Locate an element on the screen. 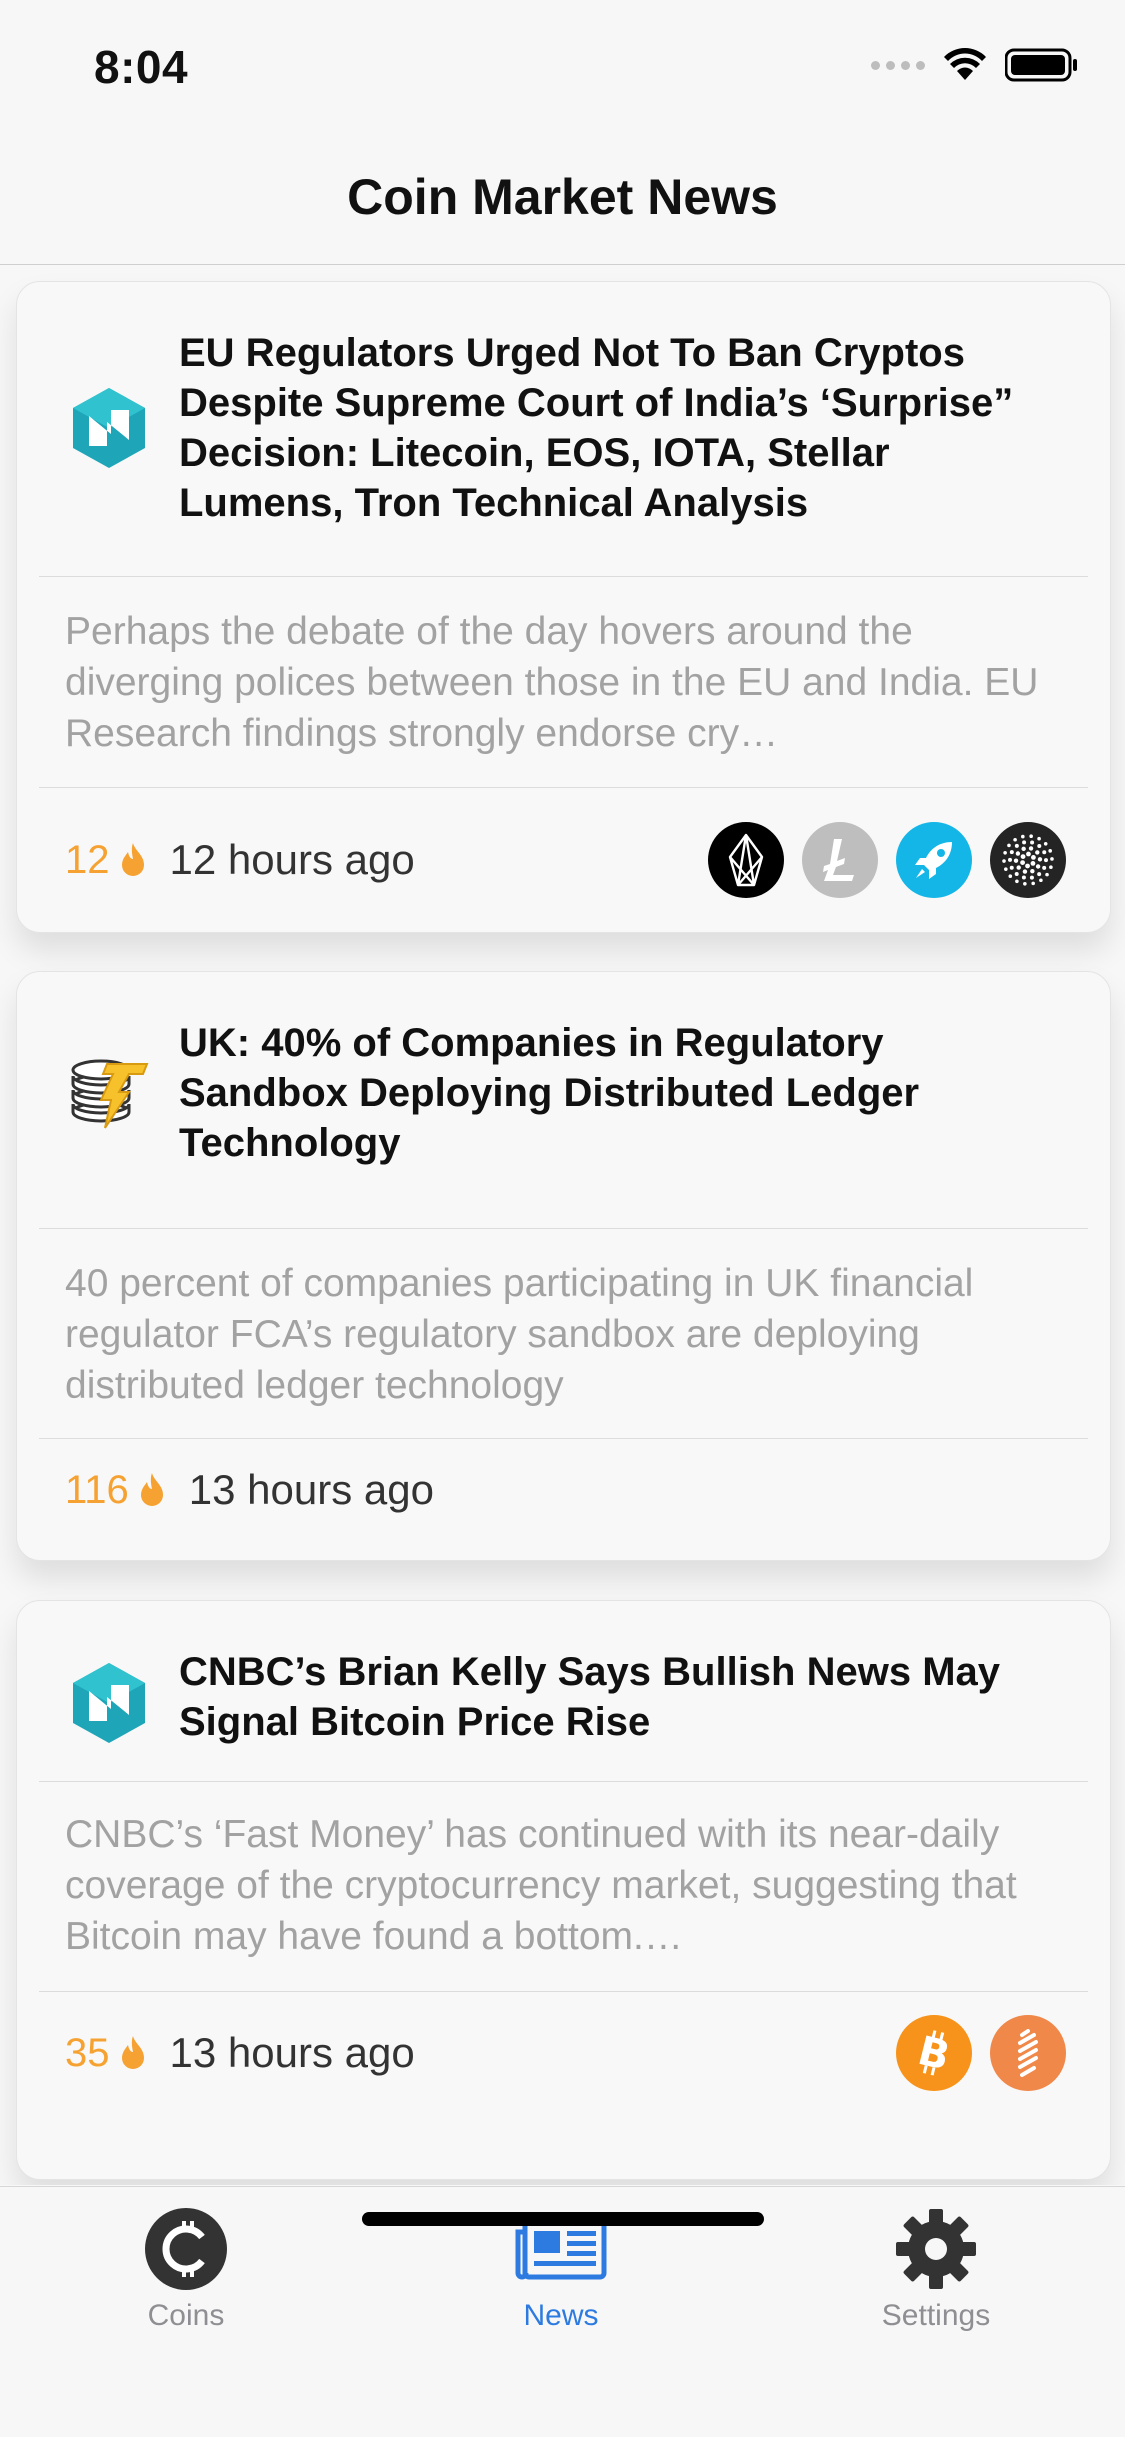  article-meta: 12 12 hours ago is located at coordinates (565, 860).